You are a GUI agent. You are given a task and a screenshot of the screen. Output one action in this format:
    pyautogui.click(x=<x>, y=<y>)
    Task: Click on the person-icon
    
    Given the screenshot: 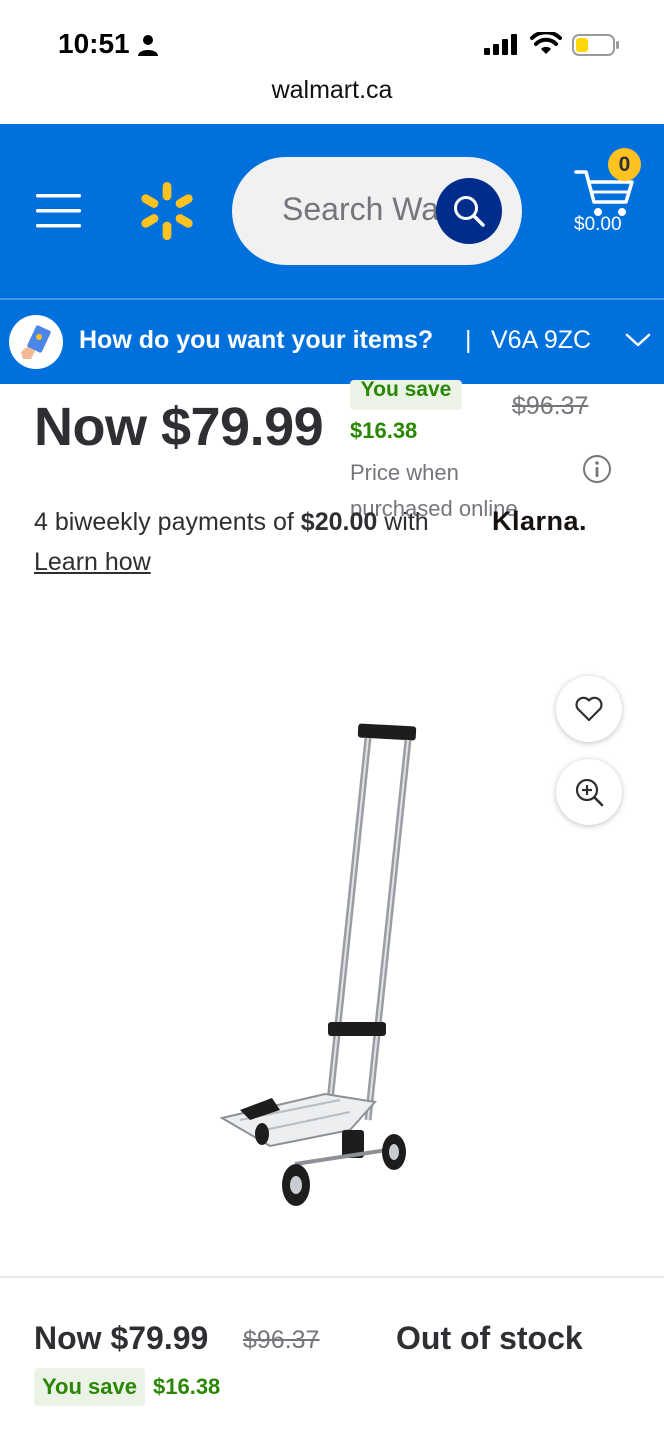 What is the action you would take?
    pyautogui.click(x=148, y=45)
    